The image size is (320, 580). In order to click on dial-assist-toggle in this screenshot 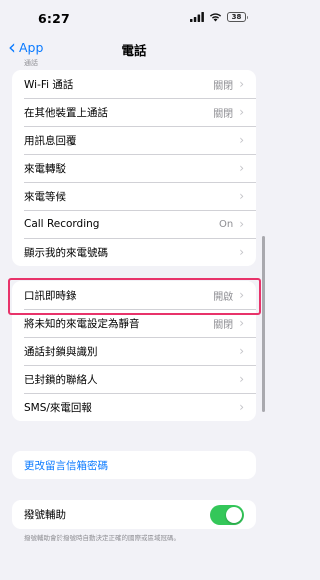, I will do `click(227, 514)`.